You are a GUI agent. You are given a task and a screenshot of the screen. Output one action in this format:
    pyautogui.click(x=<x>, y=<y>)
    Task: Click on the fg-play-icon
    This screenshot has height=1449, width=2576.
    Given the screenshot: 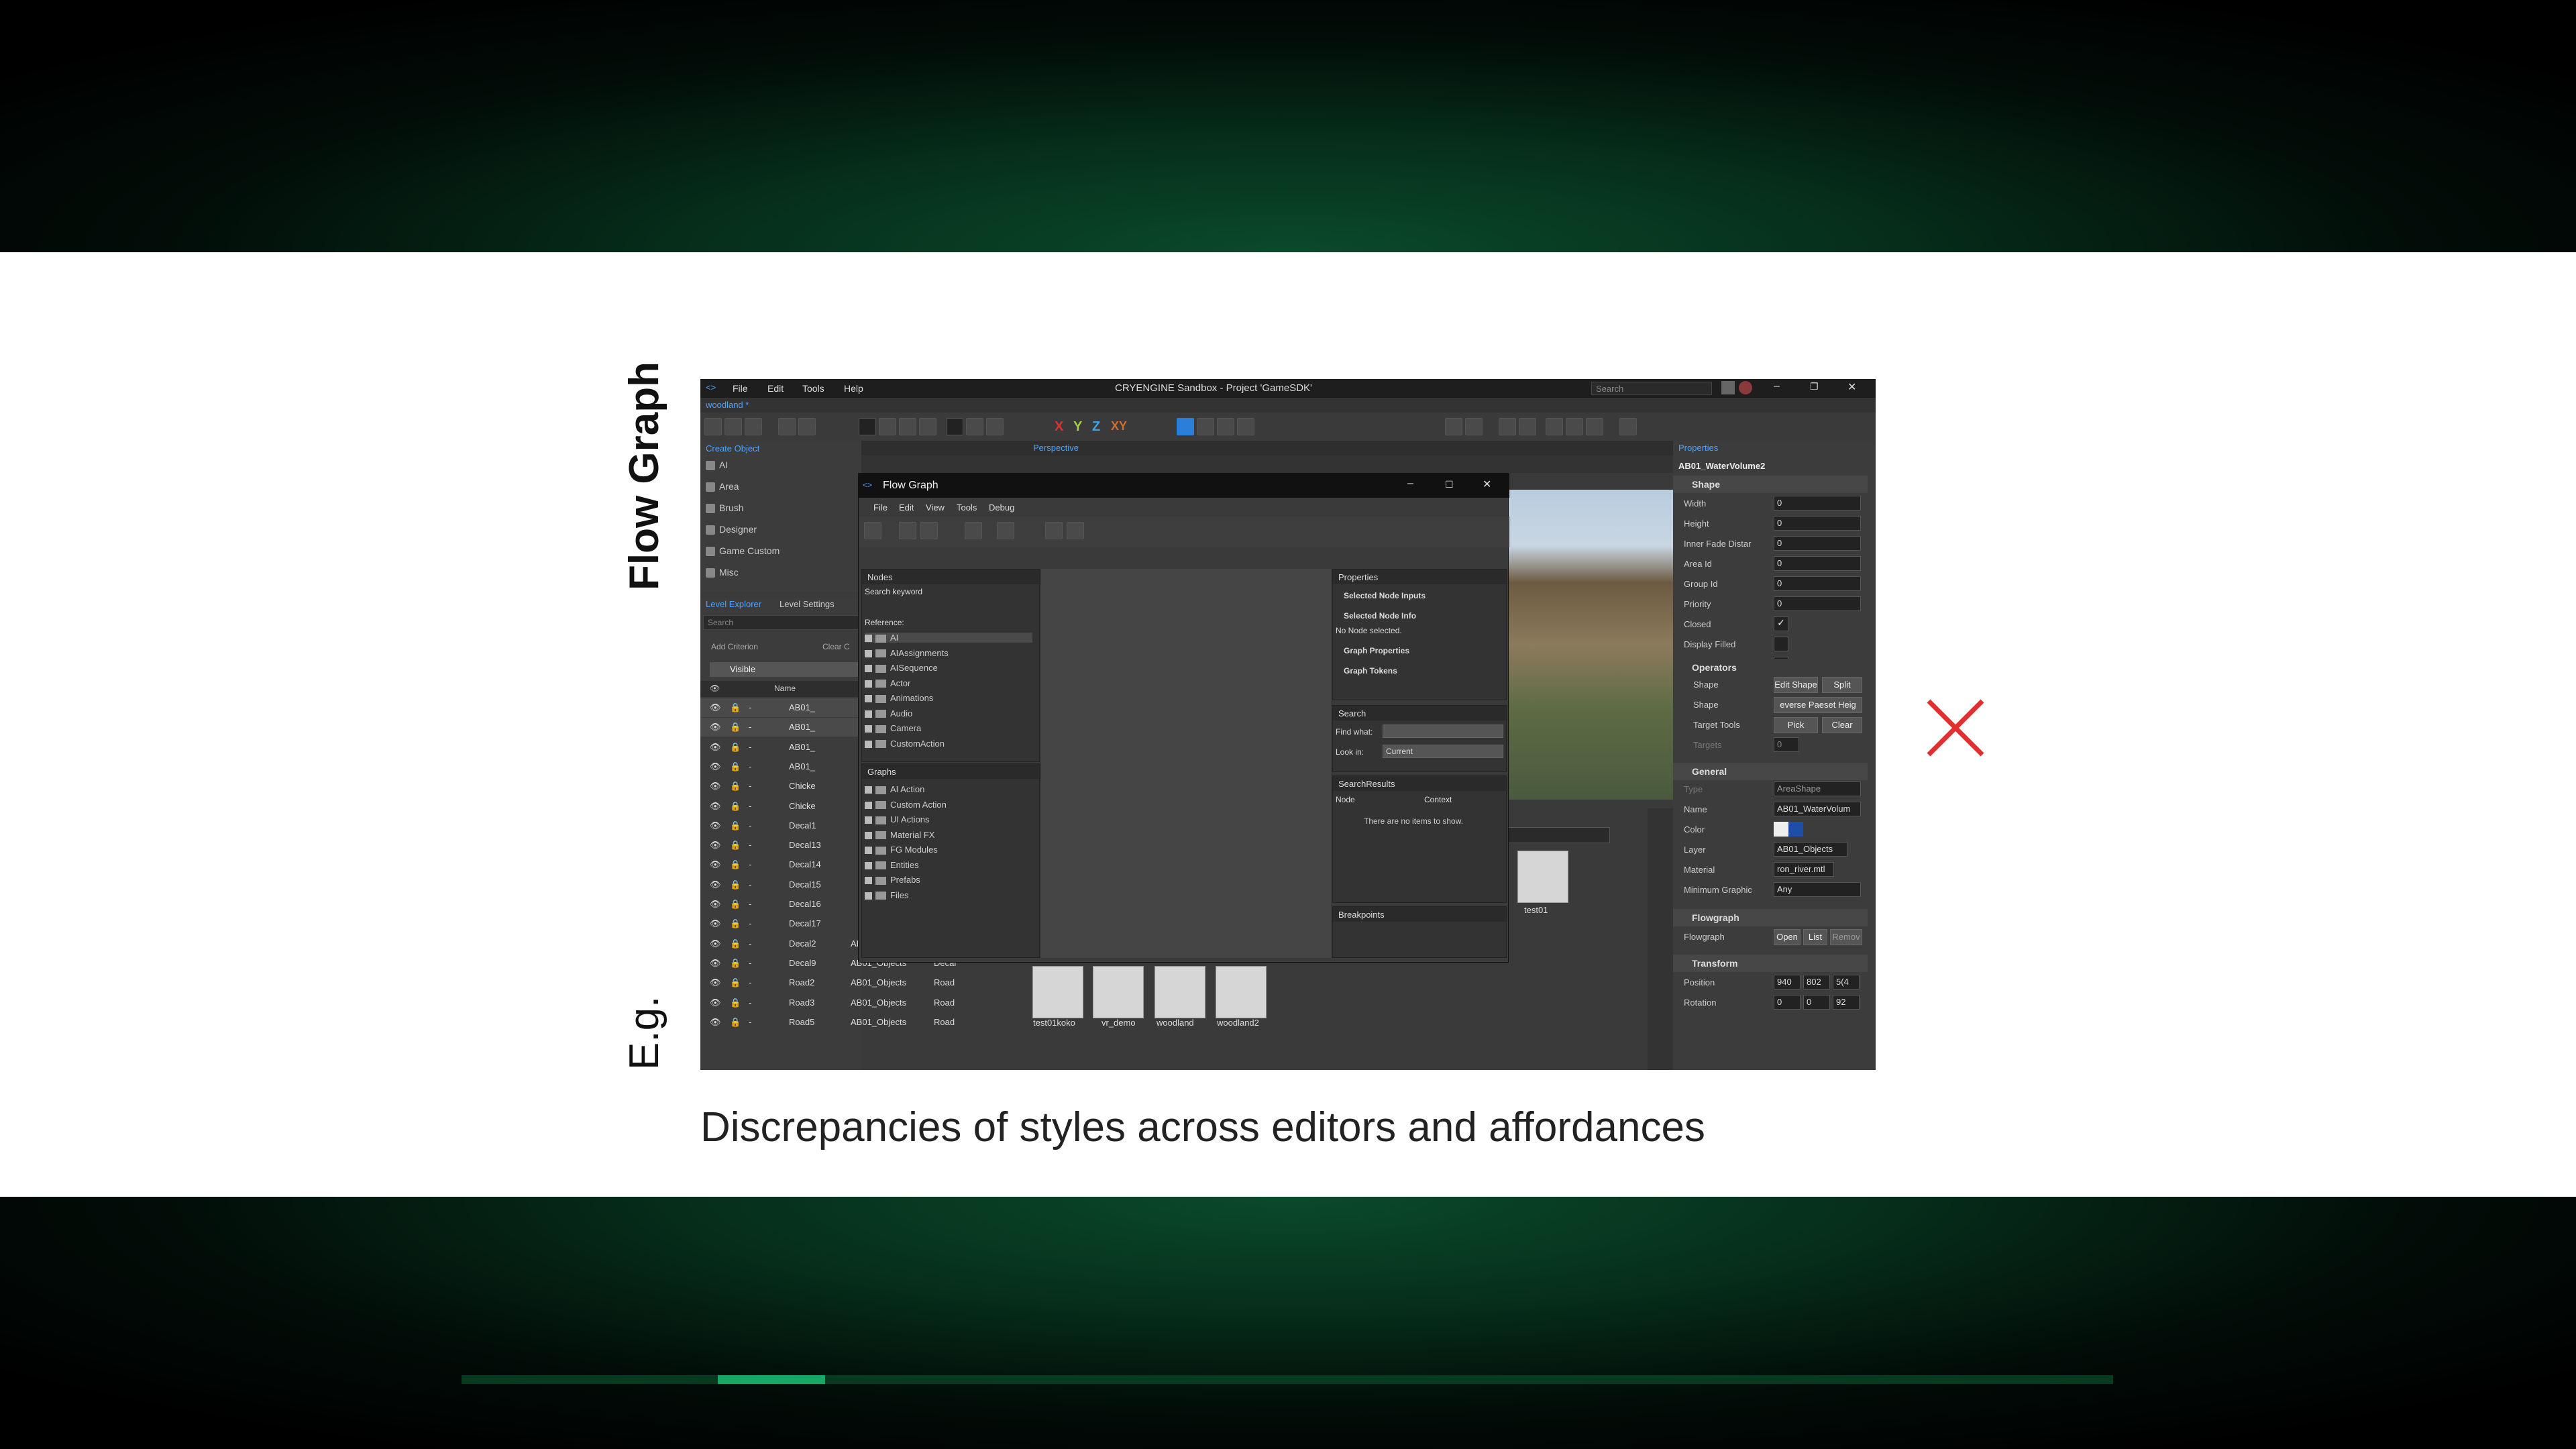 What is the action you would take?
    pyautogui.click(x=872, y=530)
    